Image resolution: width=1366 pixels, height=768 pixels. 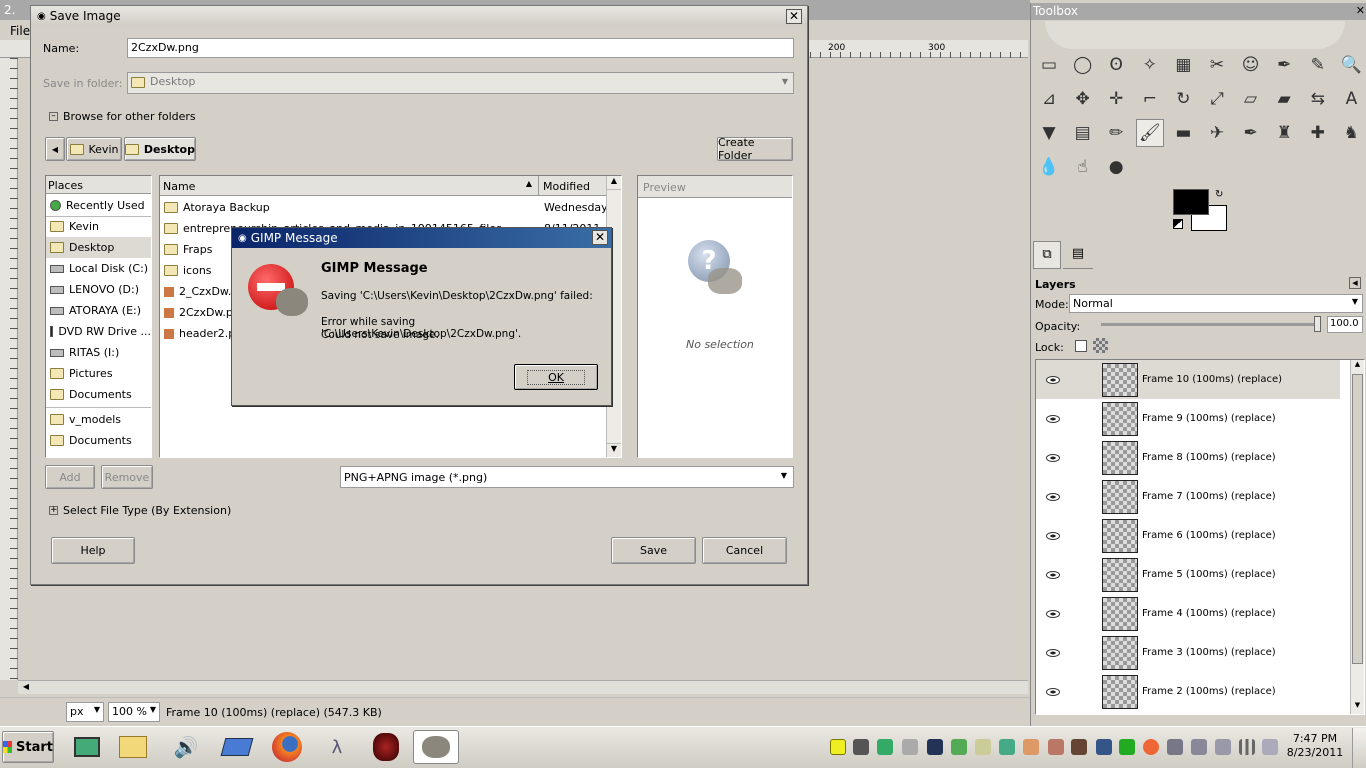 I want to click on layer-row: Frame 5 (100ms) (replace), so click(x=1188, y=574).